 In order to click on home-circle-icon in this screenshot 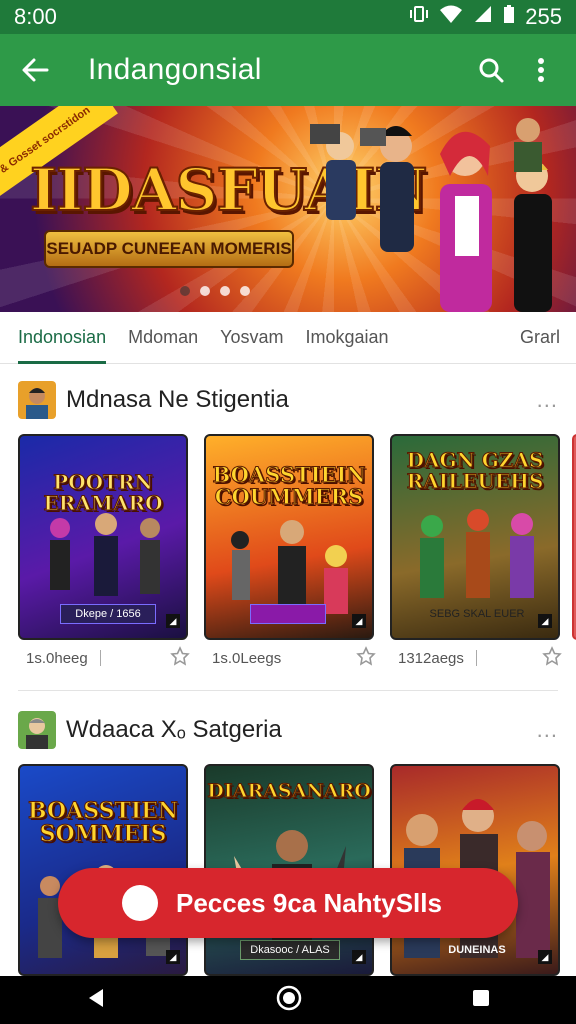, I will do `click(289, 997)`.